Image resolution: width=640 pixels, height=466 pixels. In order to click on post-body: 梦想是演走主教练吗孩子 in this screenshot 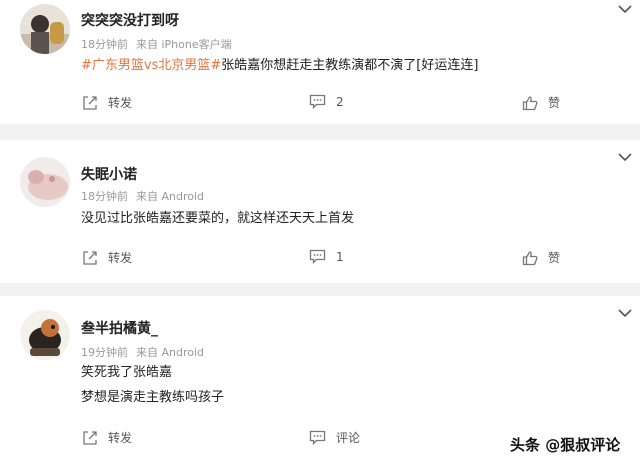, I will do `click(153, 397)`.